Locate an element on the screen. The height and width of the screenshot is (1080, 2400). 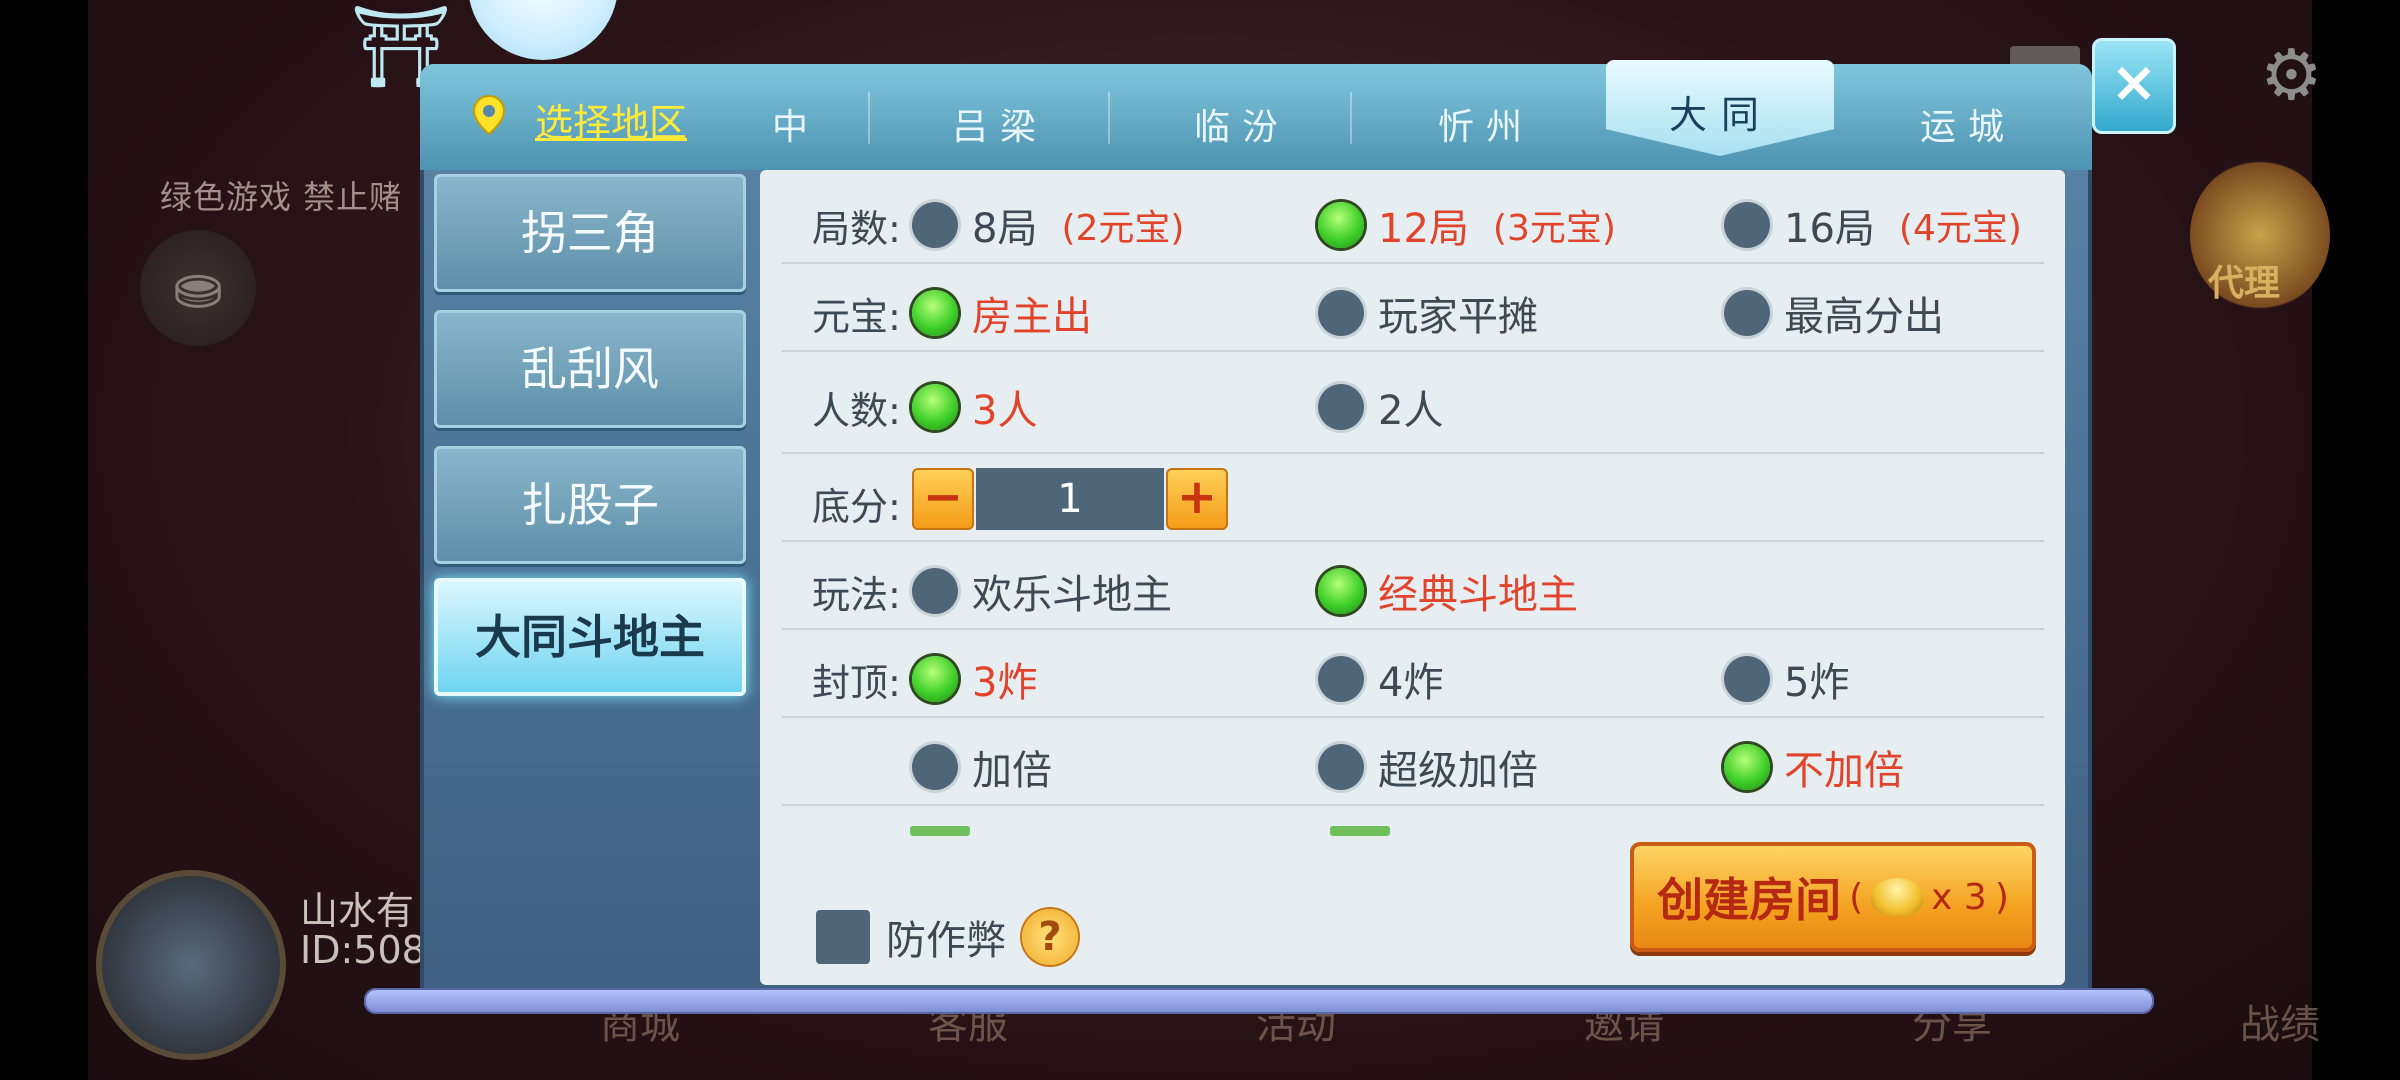
payment-label: 元宝: is located at coordinates (856, 317).